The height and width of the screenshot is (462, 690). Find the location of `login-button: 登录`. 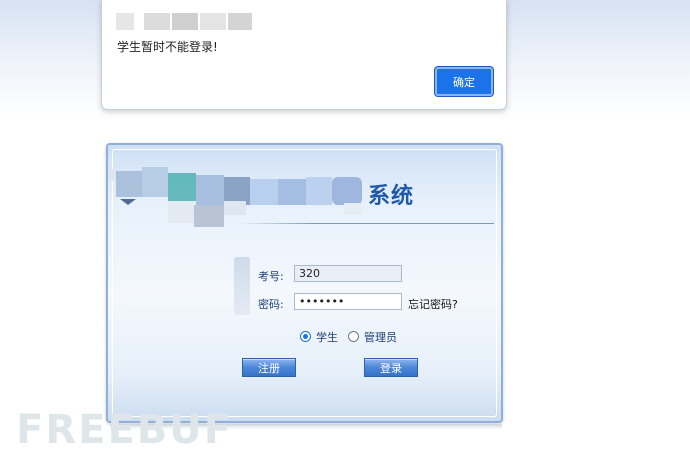

login-button: 登录 is located at coordinates (391, 367).